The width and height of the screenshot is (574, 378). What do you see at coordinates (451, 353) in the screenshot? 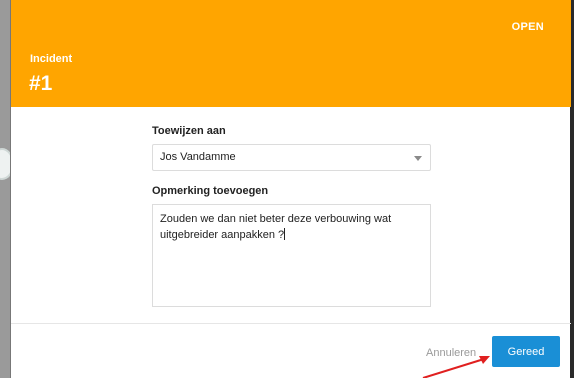
I see `cancel-button: Annuleren` at bounding box center [451, 353].